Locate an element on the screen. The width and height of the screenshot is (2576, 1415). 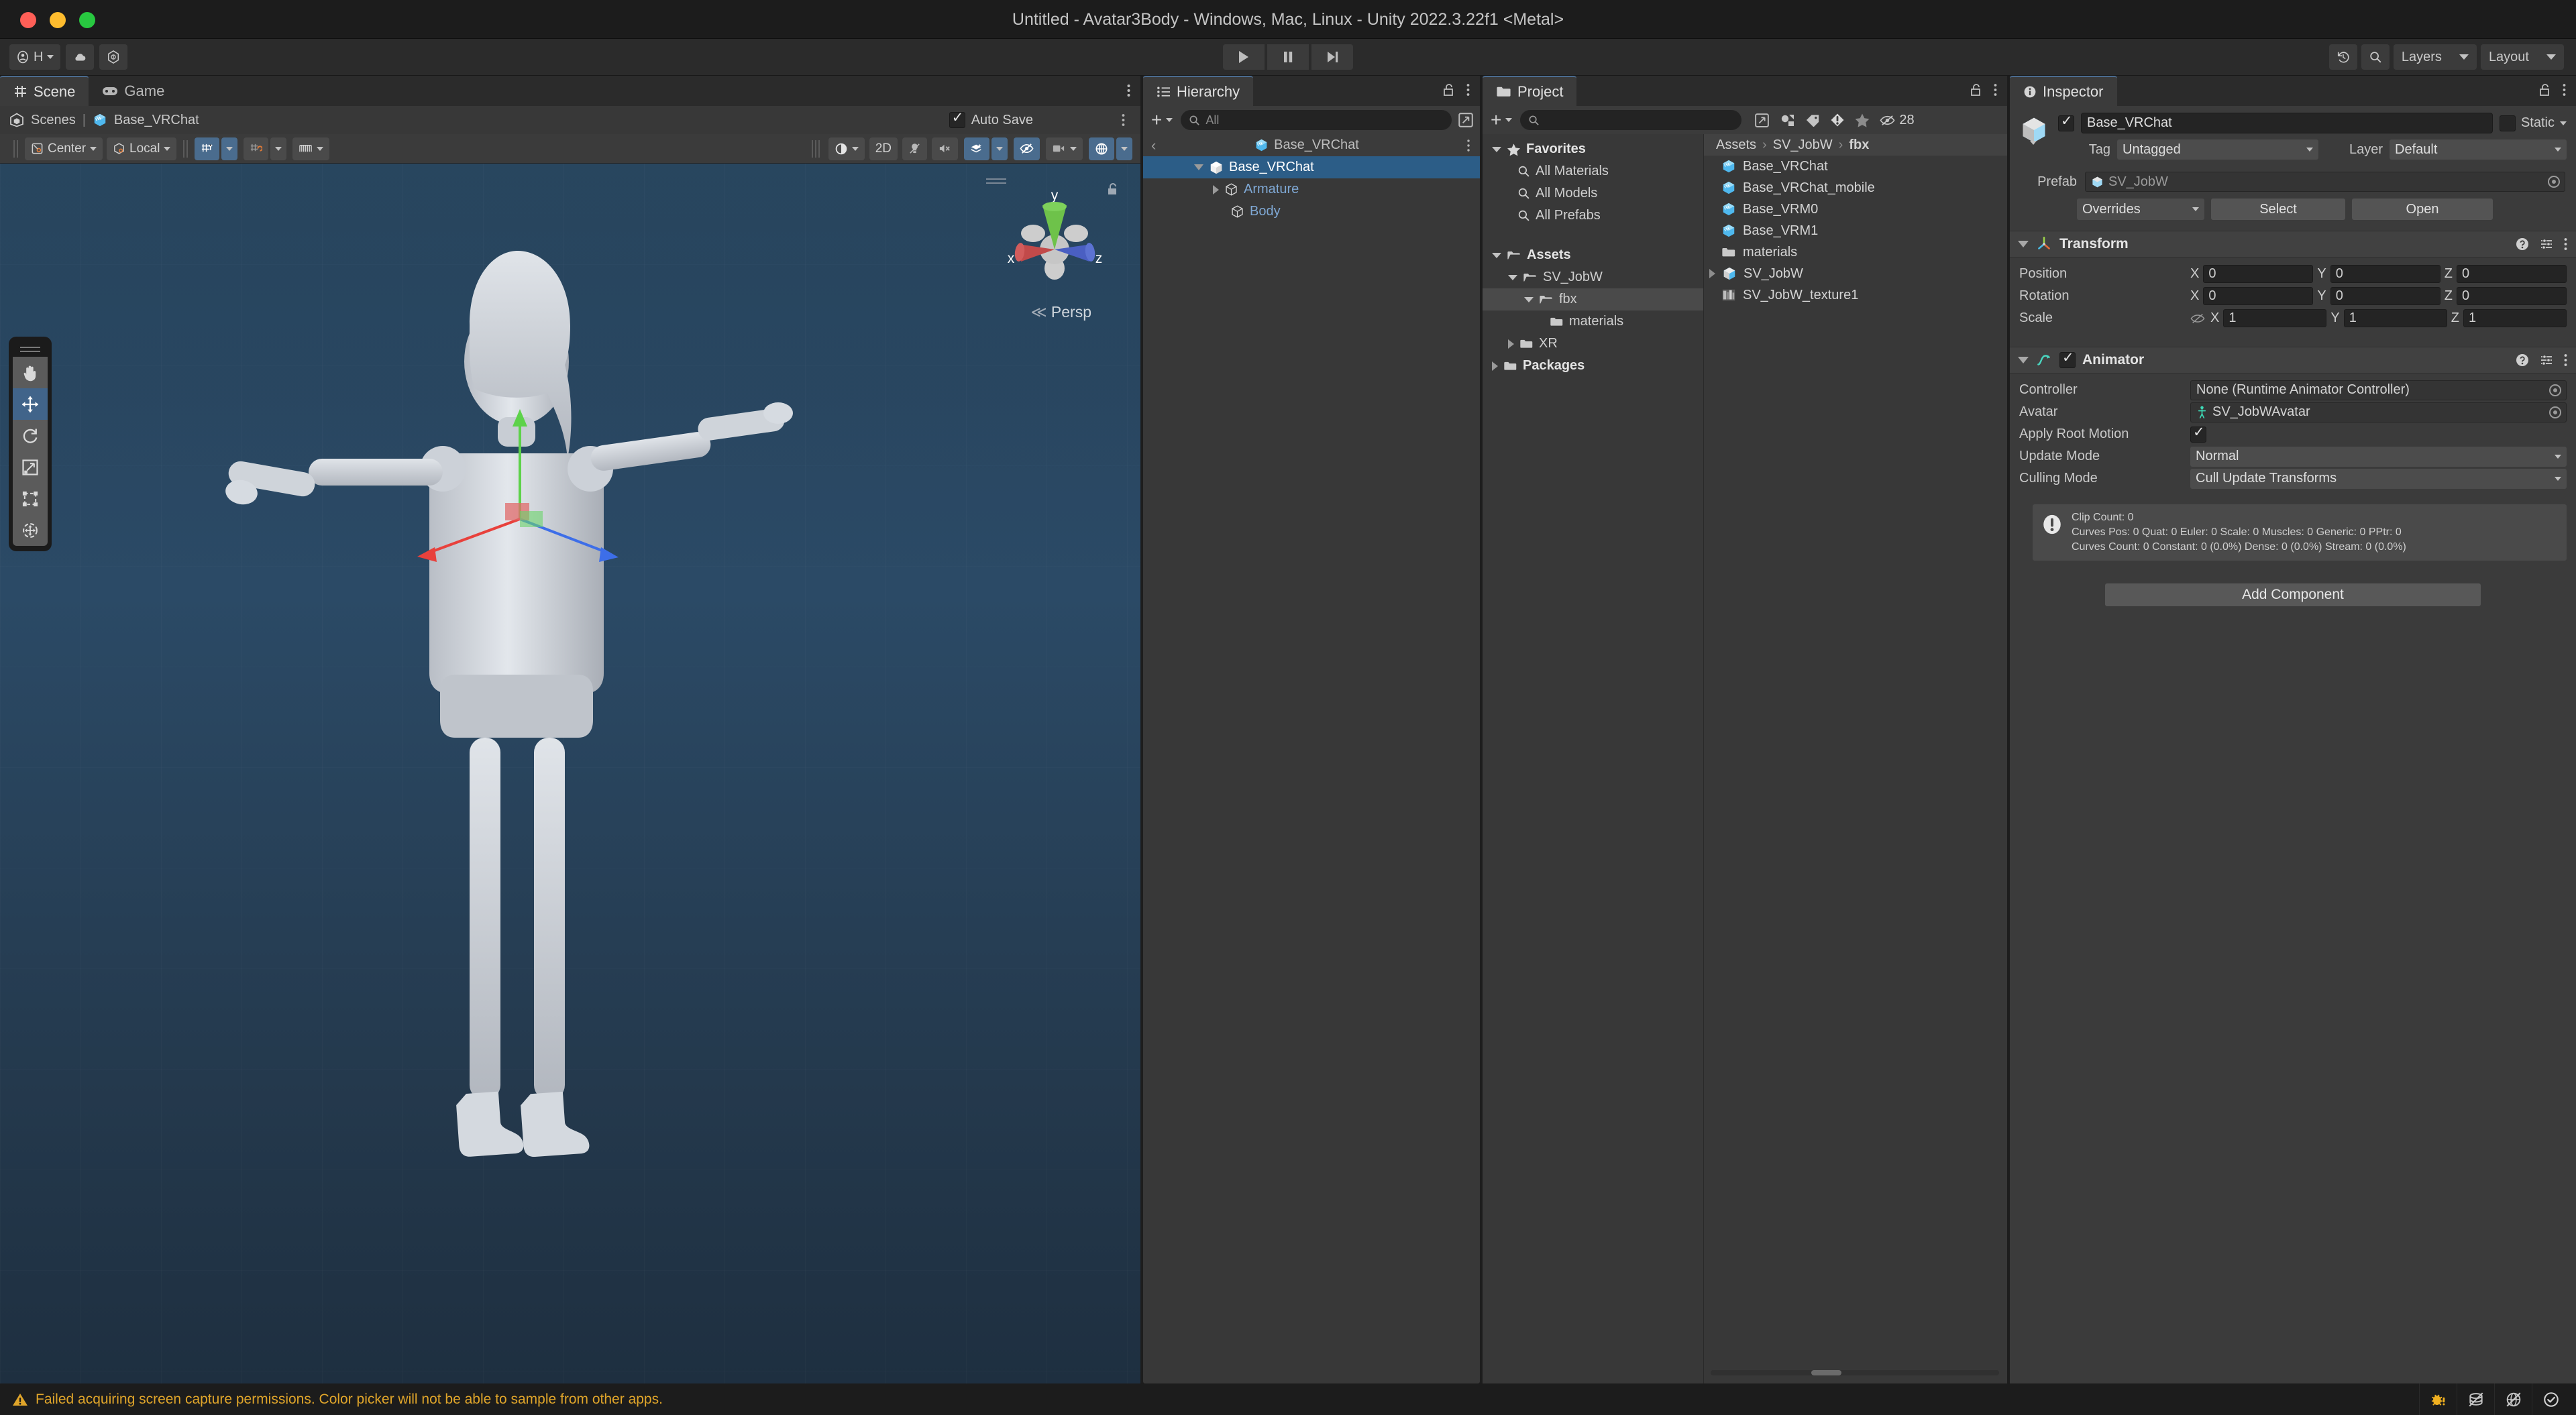
gizmo-grip is located at coordinates (996, 181).